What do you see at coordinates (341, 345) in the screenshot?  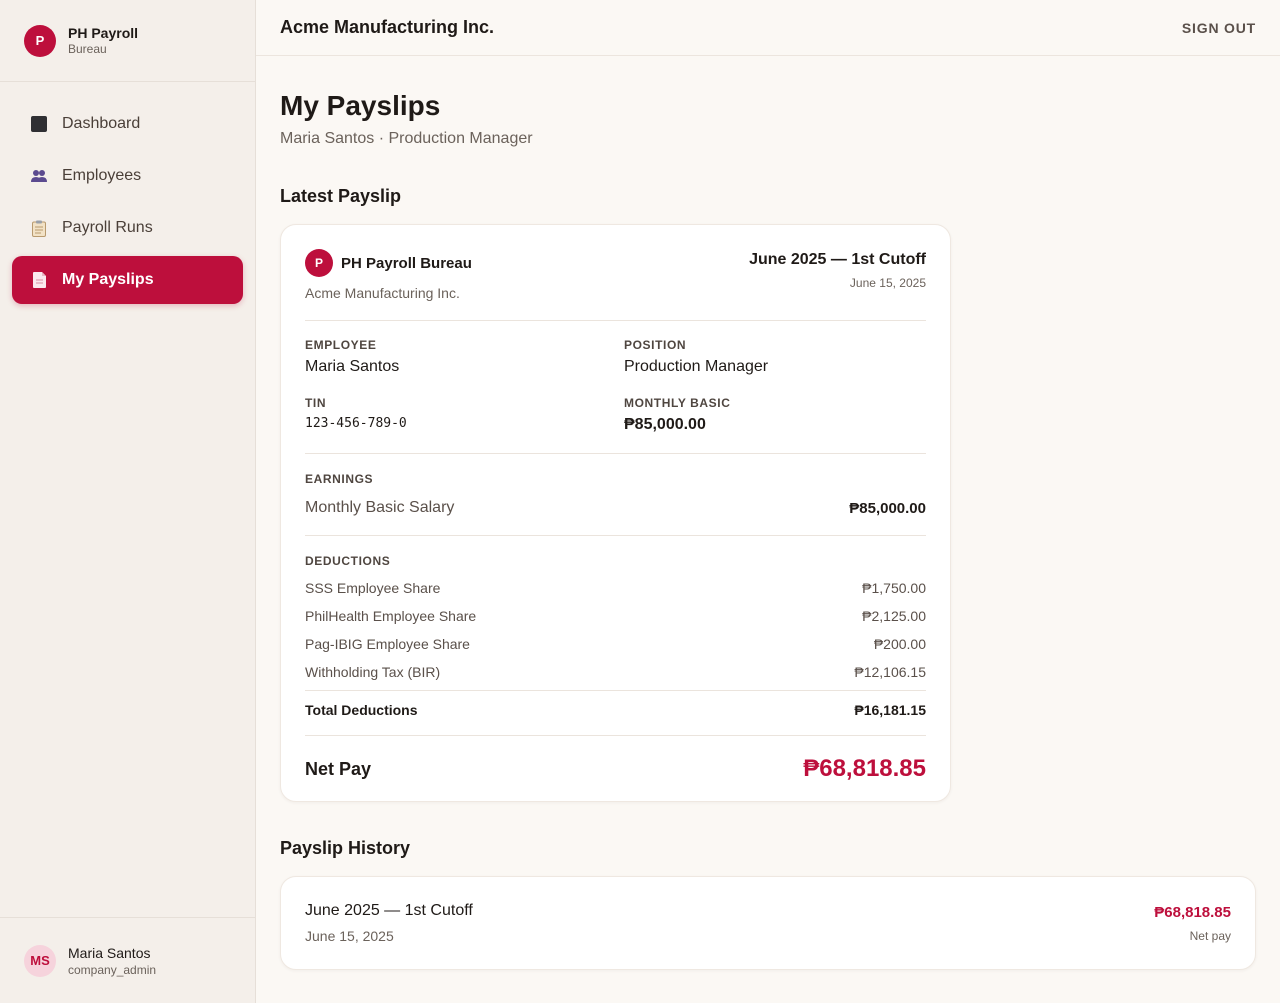 I see `employee-label: EMPLOYEE` at bounding box center [341, 345].